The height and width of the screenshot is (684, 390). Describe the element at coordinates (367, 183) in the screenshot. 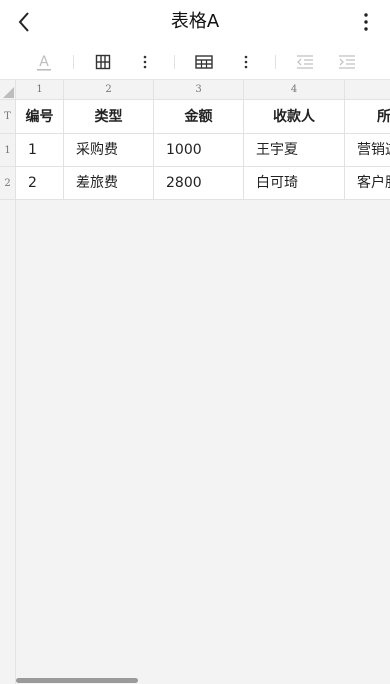

I see `table-cell: 客户服` at that location.